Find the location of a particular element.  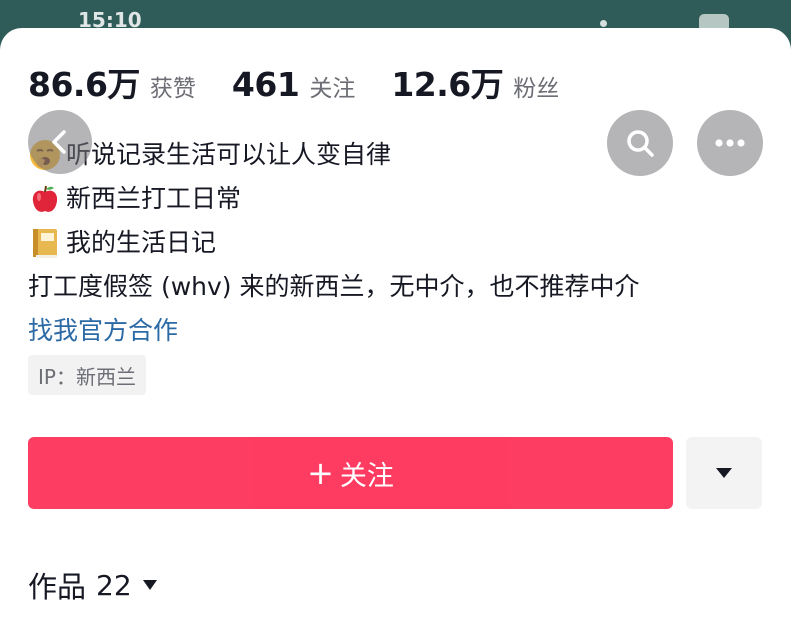

follow-button: + 关注 is located at coordinates (350, 473).